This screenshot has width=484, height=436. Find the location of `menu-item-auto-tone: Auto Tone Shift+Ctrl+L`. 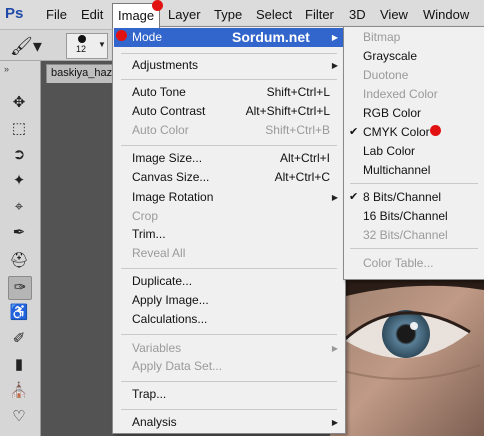

menu-item-auto-tone: Auto Tone Shift+Ctrl+L is located at coordinates (229, 92).